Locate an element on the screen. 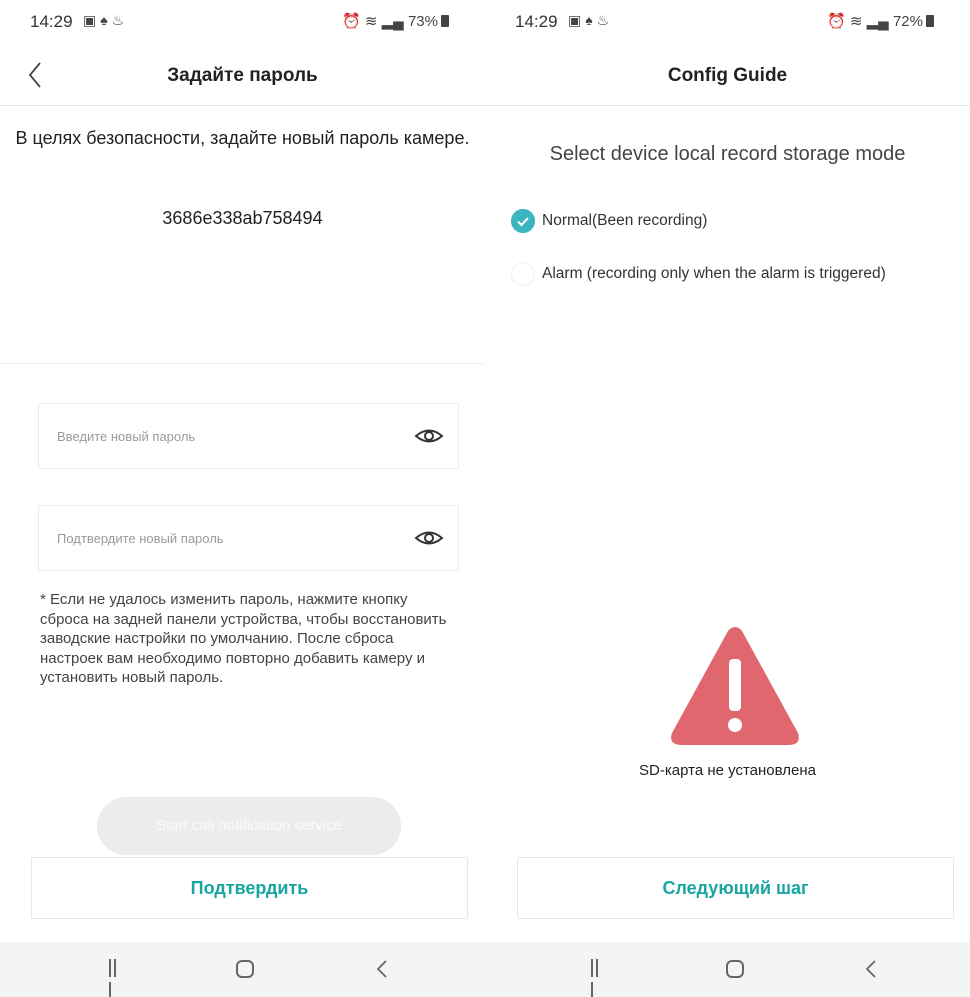 This screenshot has height=997, width=970. warning-icon is located at coordinates (735, 686).